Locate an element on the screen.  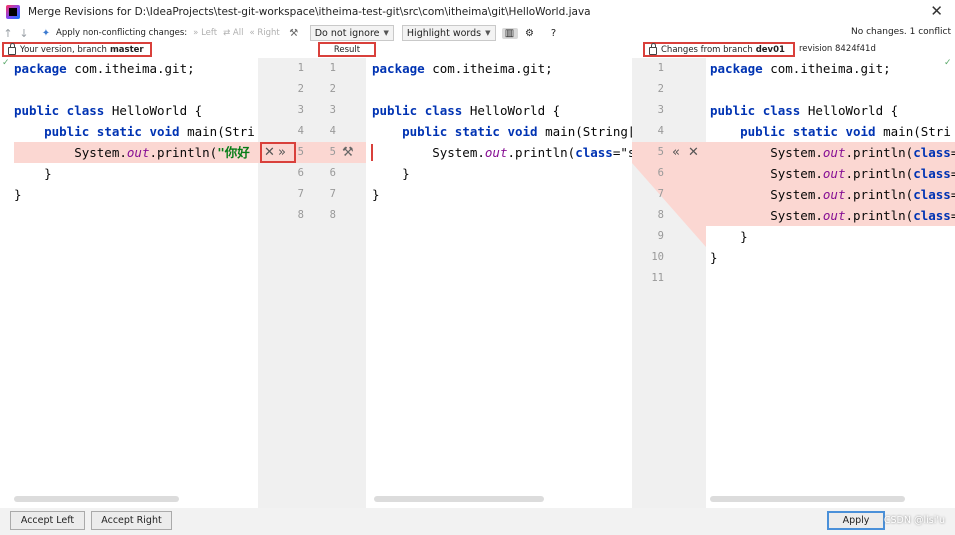
apply-all-button: ⇄ All is located at coordinates (233, 33).